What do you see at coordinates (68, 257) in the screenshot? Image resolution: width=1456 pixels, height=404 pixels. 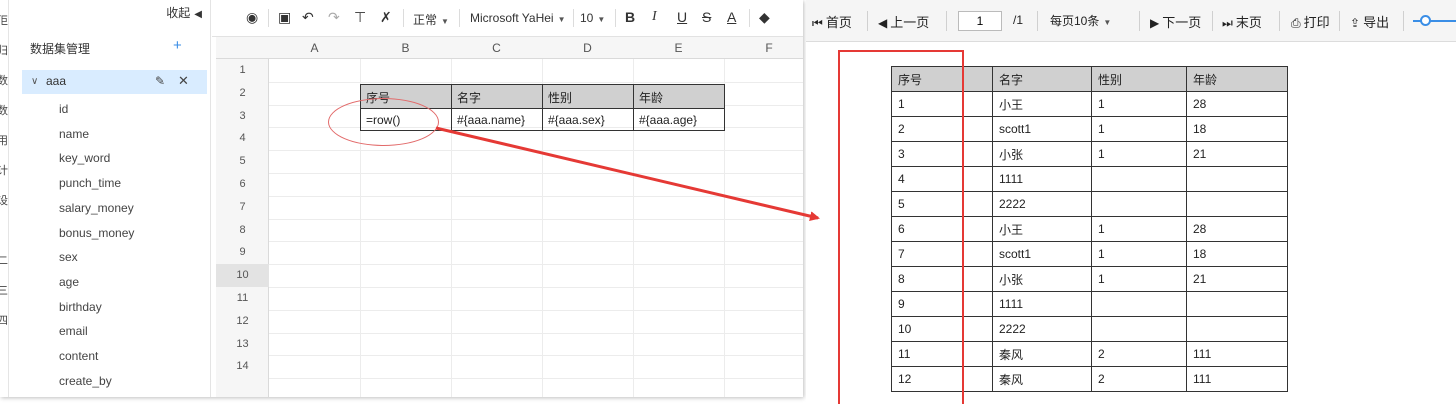 I see `field-item: sex` at bounding box center [68, 257].